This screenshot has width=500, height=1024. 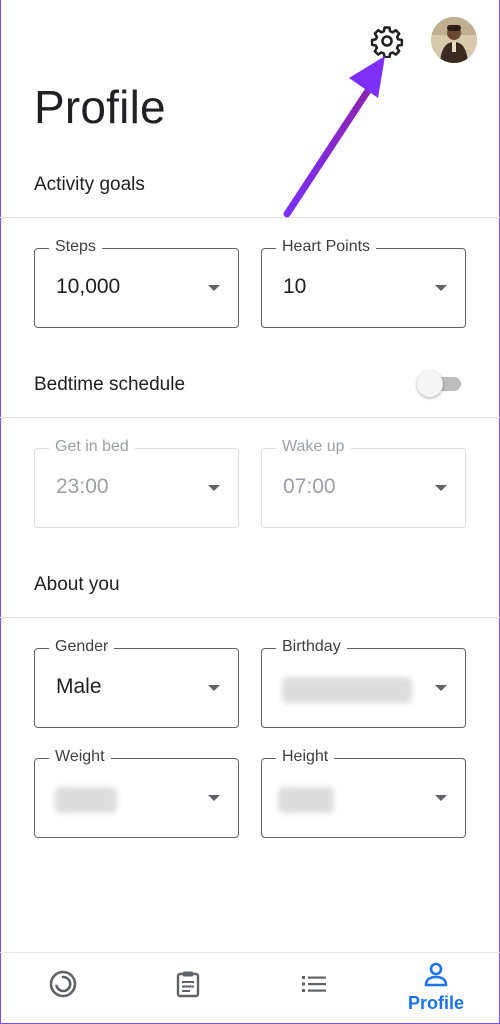 What do you see at coordinates (89, 184) in the screenshot?
I see `activity-goals-heading: Activity goals` at bounding box center [89, 184].